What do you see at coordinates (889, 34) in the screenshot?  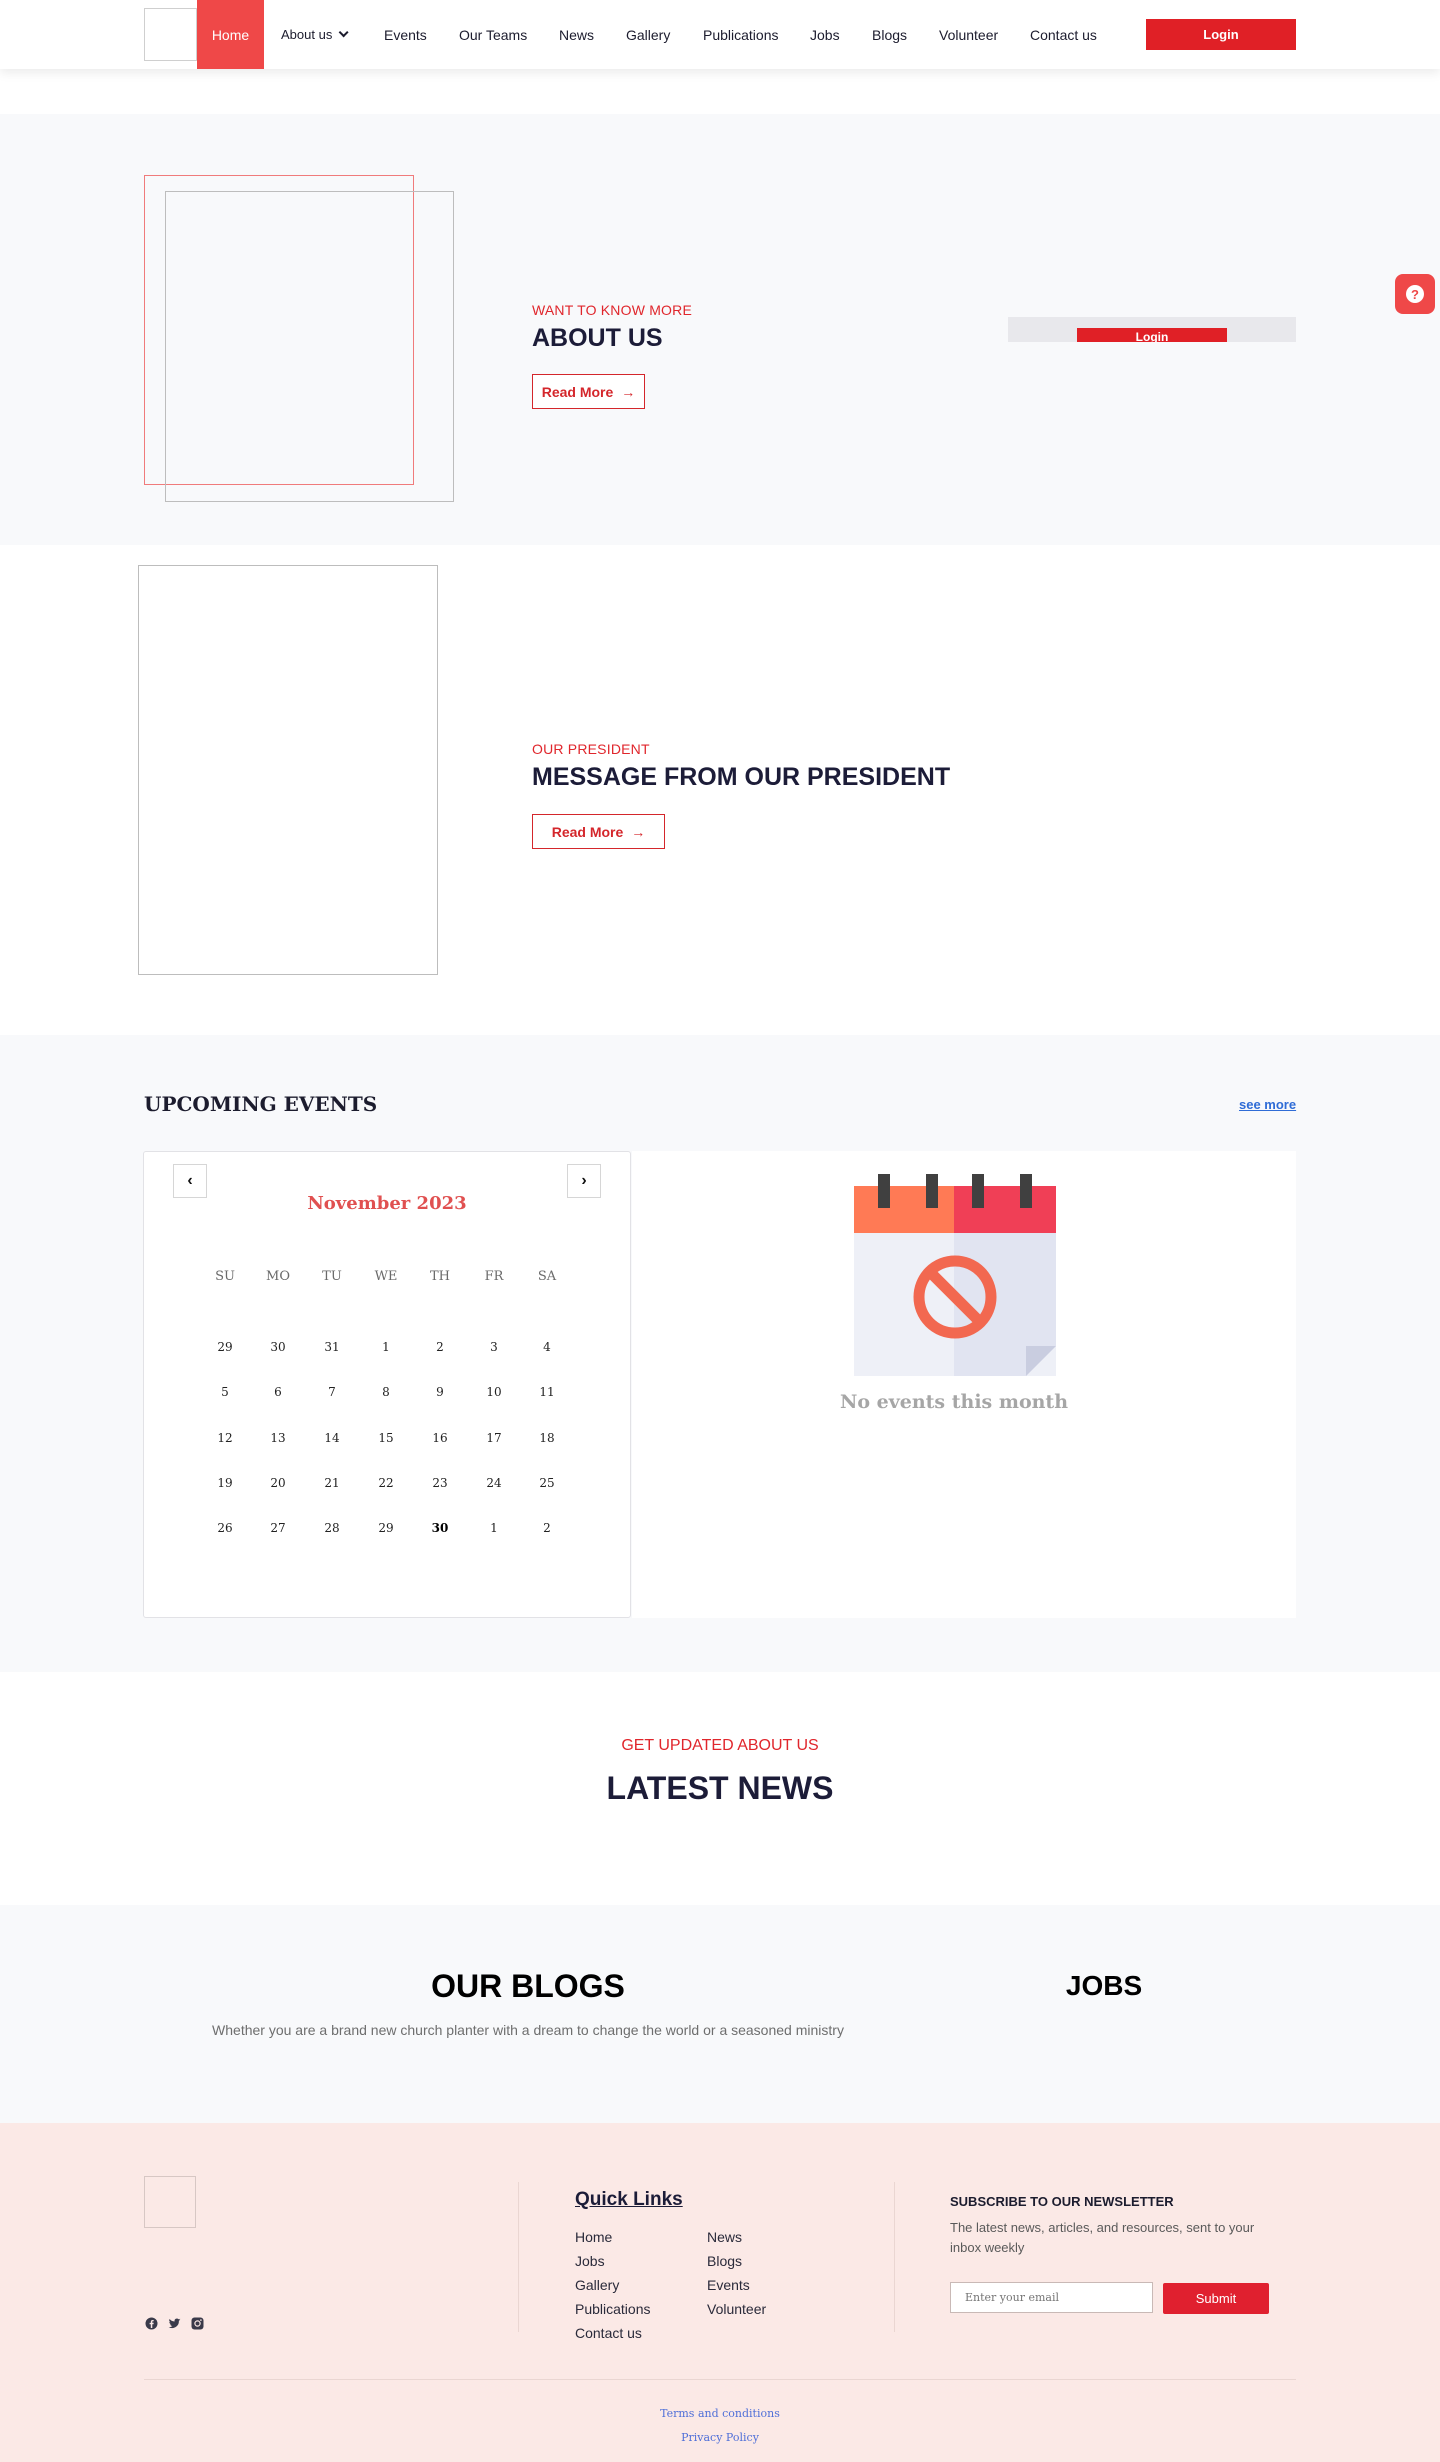 I see `nav-blogs: Blogs` at bounding box center [889, 34].